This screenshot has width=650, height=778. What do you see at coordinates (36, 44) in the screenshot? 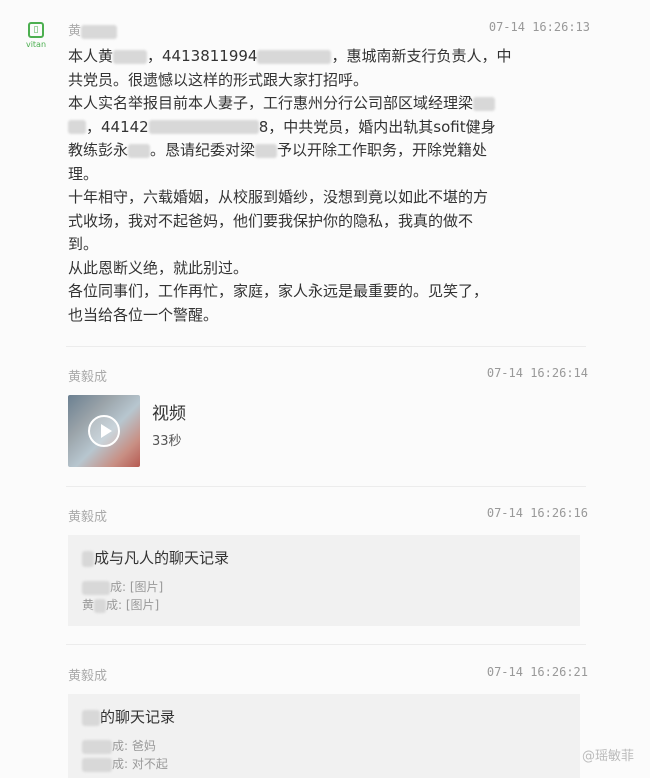
I see `avatar-caption: vitan` at bounding box center [36, 44].